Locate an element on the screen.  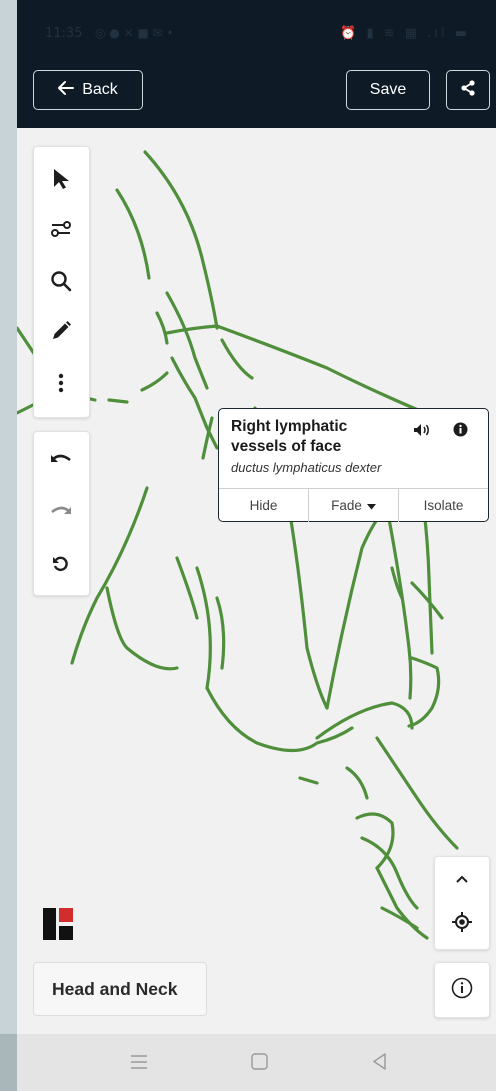
region-label: Head and Neck is located at coordinates (115, 988).